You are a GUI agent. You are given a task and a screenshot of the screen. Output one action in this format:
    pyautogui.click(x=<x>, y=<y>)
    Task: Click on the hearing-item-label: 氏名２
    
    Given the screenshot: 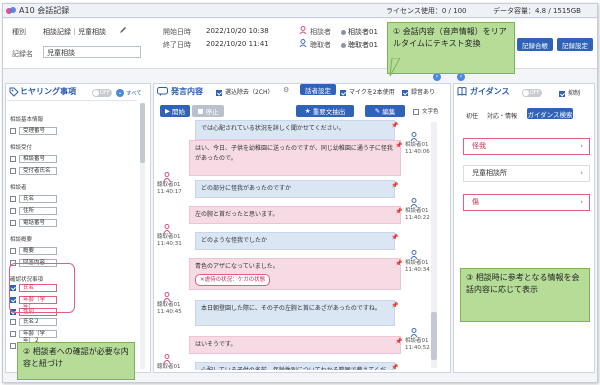 What is the action you would take?
    pyautogui.click(x=38, y=322)
    